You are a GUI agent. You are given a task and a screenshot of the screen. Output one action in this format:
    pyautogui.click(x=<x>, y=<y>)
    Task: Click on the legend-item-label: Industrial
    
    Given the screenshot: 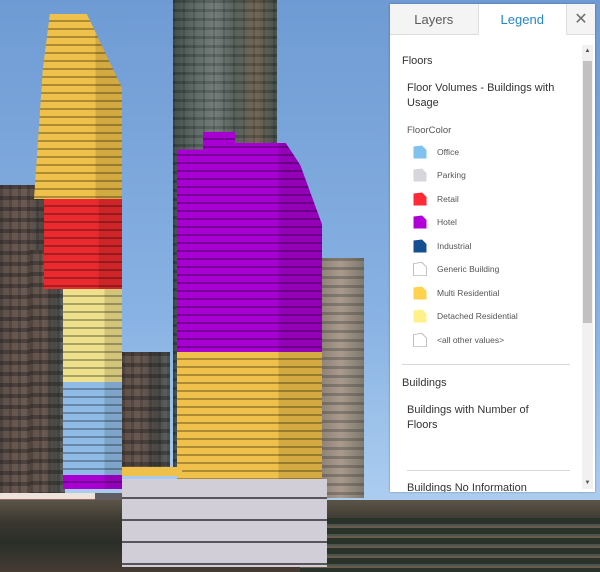 What is the action you would take?
    pyautogui.click(x=454, y=245)
    